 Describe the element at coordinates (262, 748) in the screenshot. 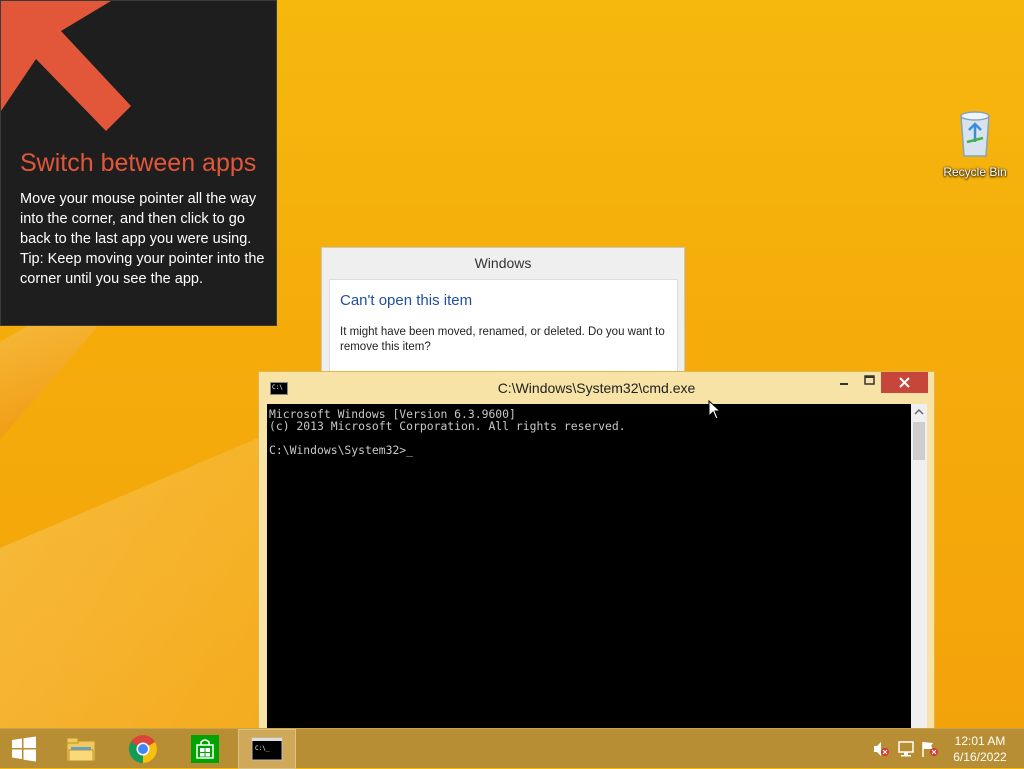

I see `svg-text: C:\_` at that location.